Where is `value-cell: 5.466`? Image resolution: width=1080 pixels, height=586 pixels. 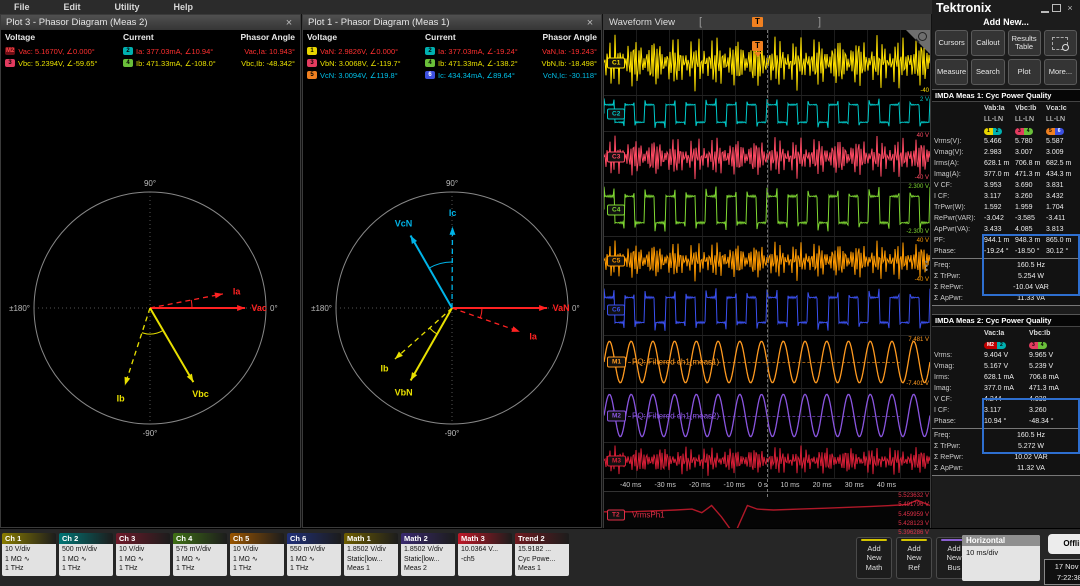
value-cell: 5.466 is located at coordinates (993, 141).